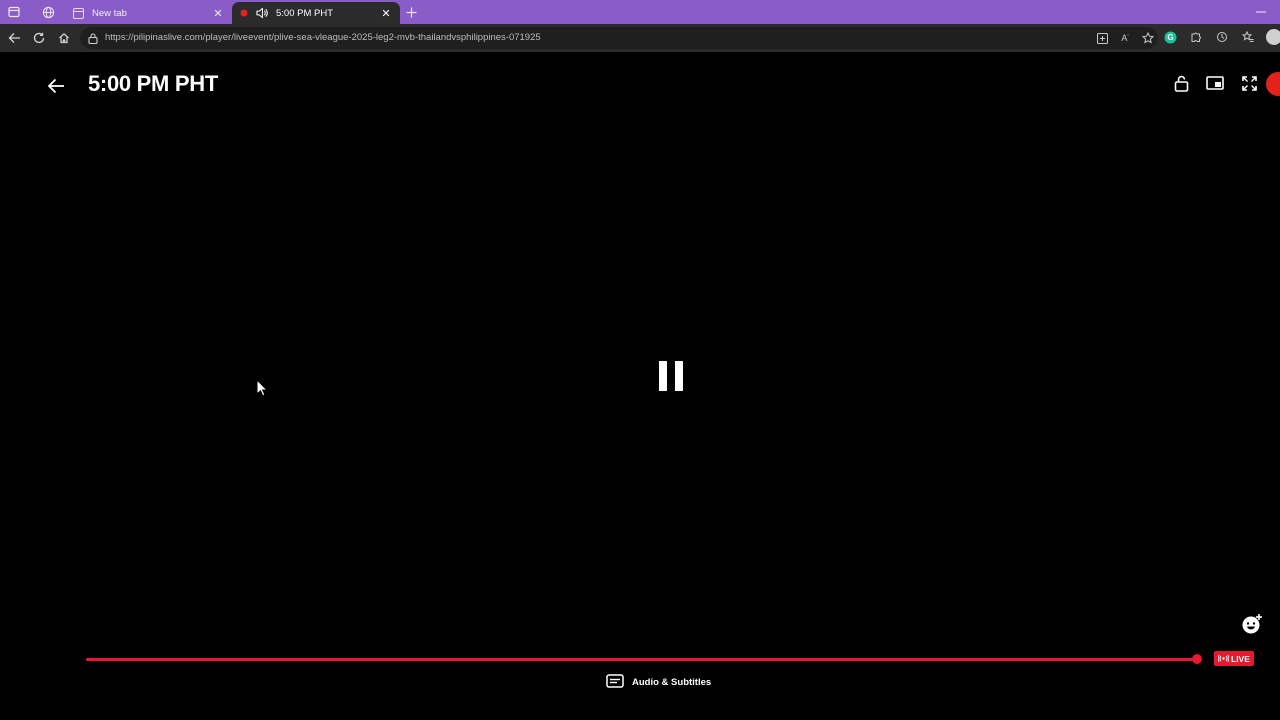 The image size is (1280, 720). What do you see at coordinates (48, 12) in the screenshot?
I see `globe-icon` at bounding box center [48, 12].